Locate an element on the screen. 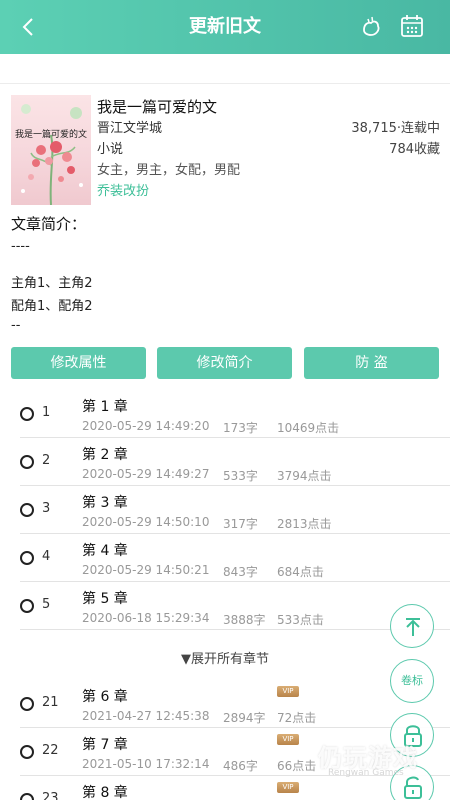 This screenshot has width=450, height=800. arrow-up-icon is located at coordinates (413, 627).